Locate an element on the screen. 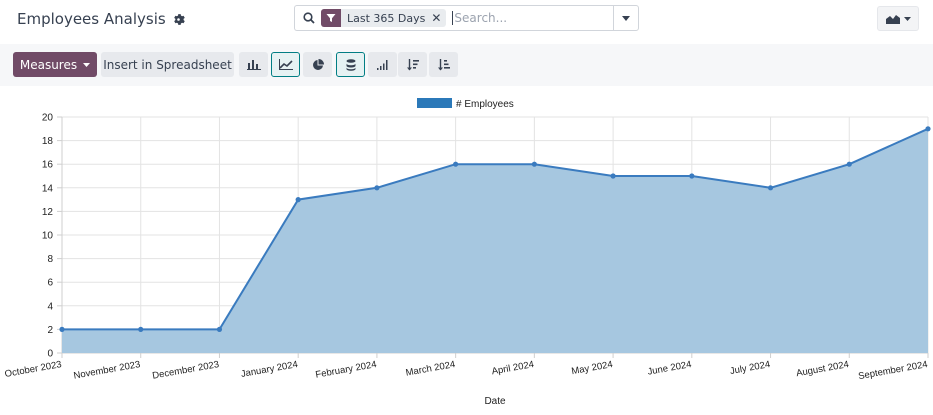  search-input is located at coordinates (527, 18).